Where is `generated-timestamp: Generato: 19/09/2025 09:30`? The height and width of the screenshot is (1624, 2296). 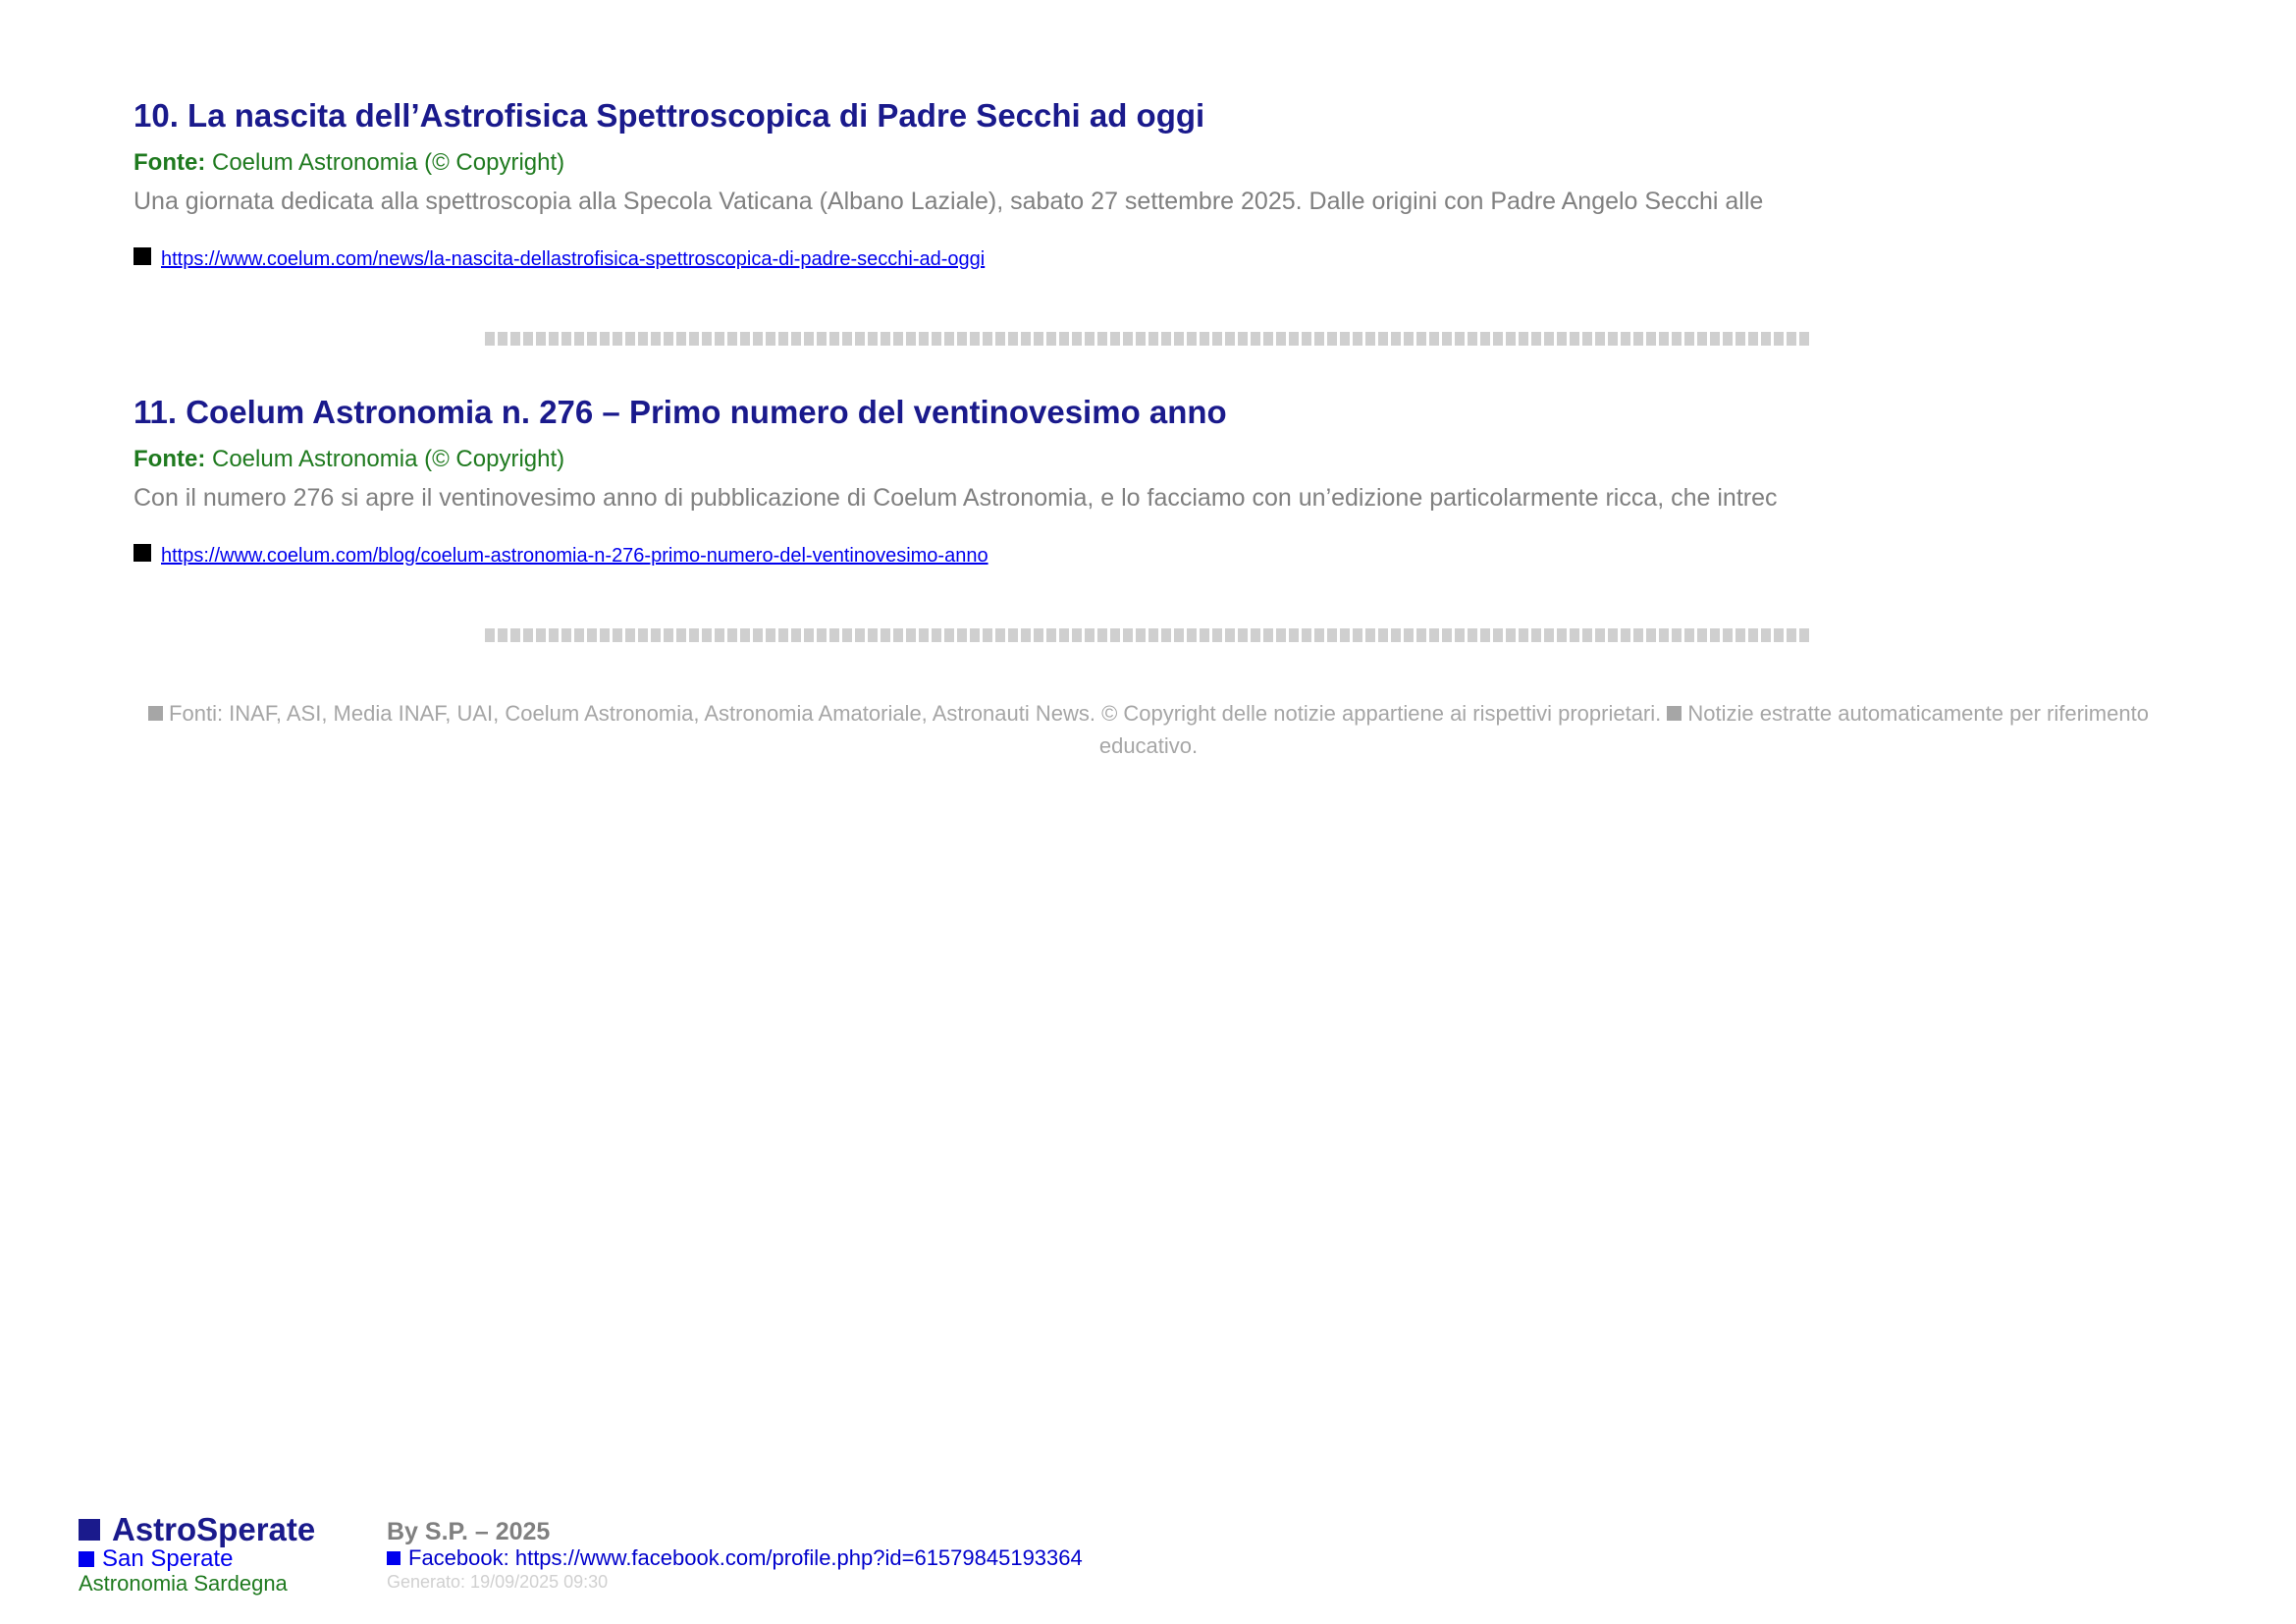 generated-timestamp: Generato: 19/09/2025 09:30 is located at coordinates (498, 1582).